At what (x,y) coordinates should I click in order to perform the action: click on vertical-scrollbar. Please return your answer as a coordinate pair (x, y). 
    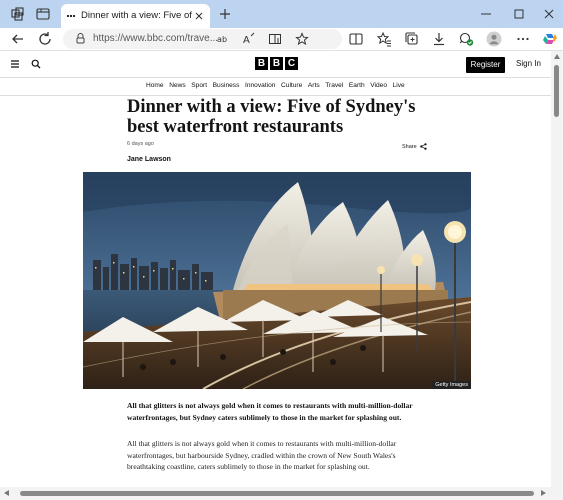
    Looking at the image, I should click on (557, 269).